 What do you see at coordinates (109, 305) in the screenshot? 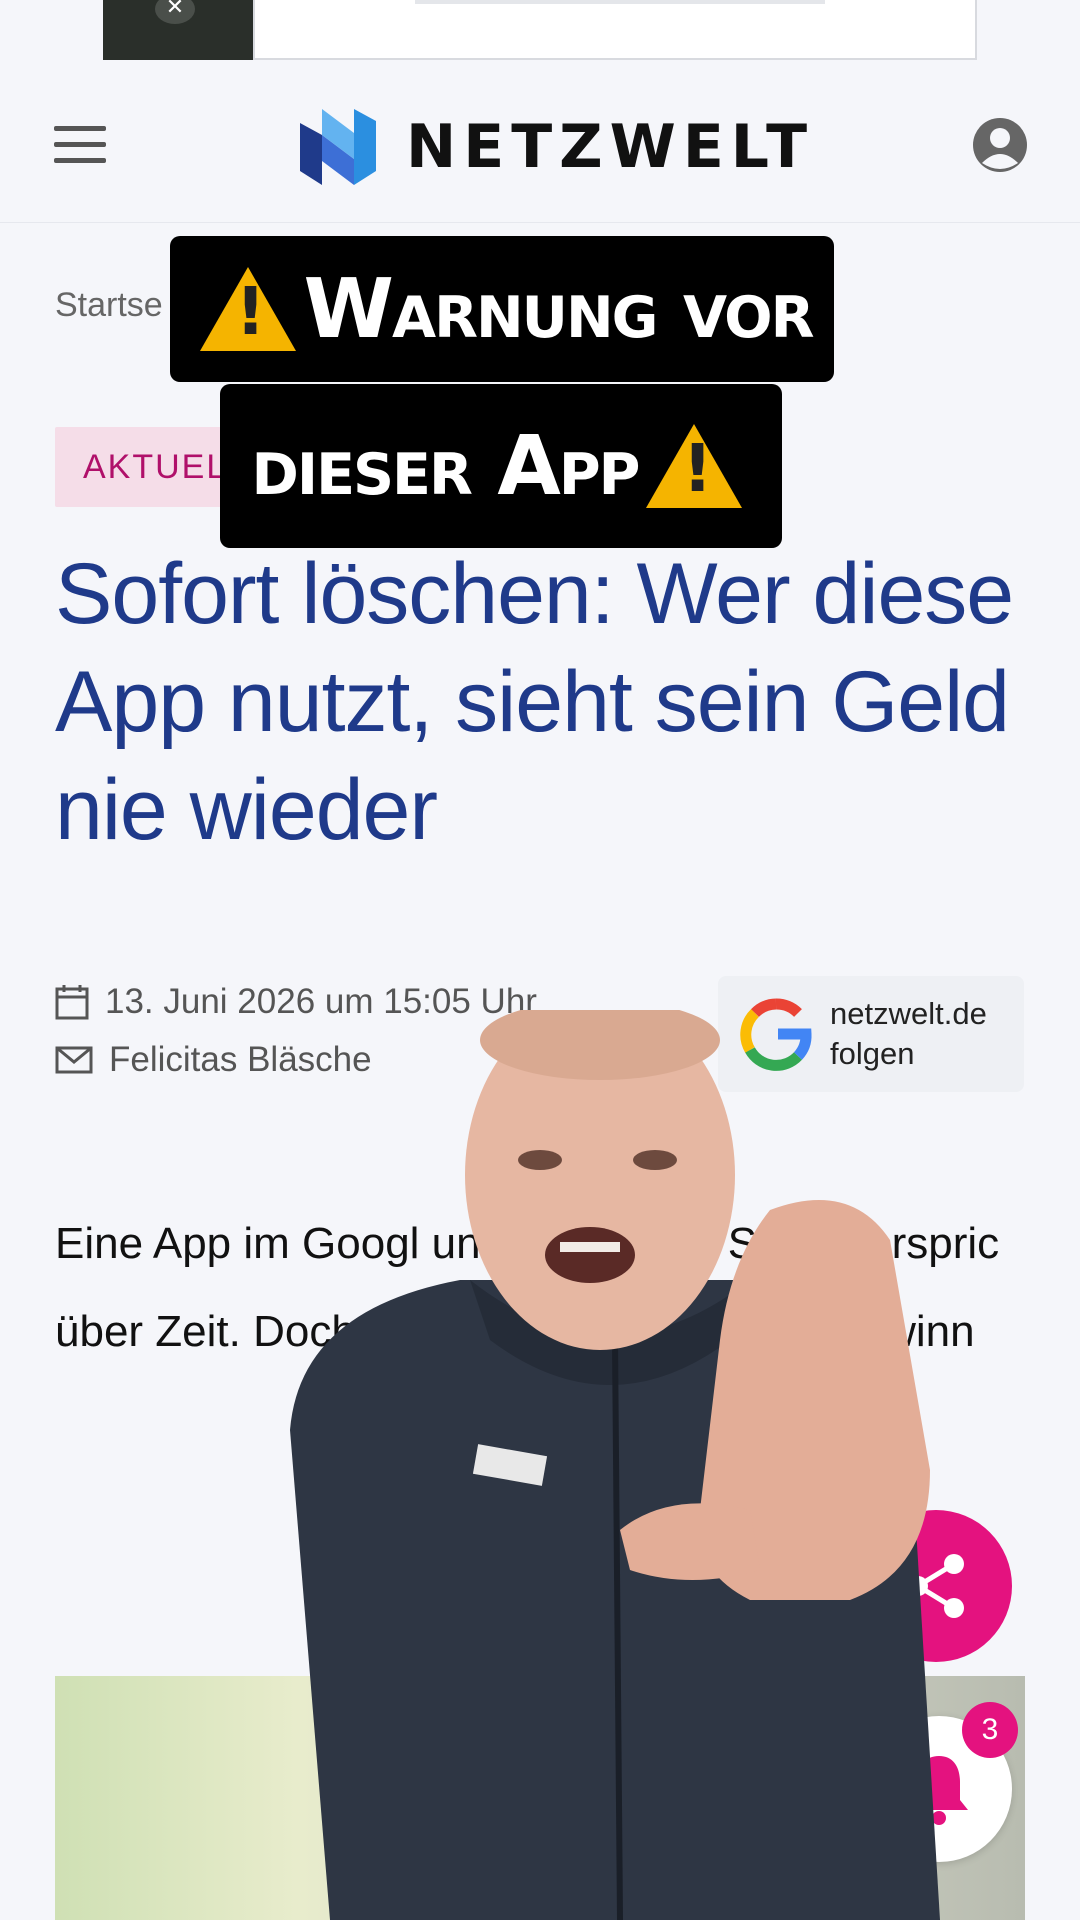
I see `breadcrumb: Startse` at bounding box center [109, 305].